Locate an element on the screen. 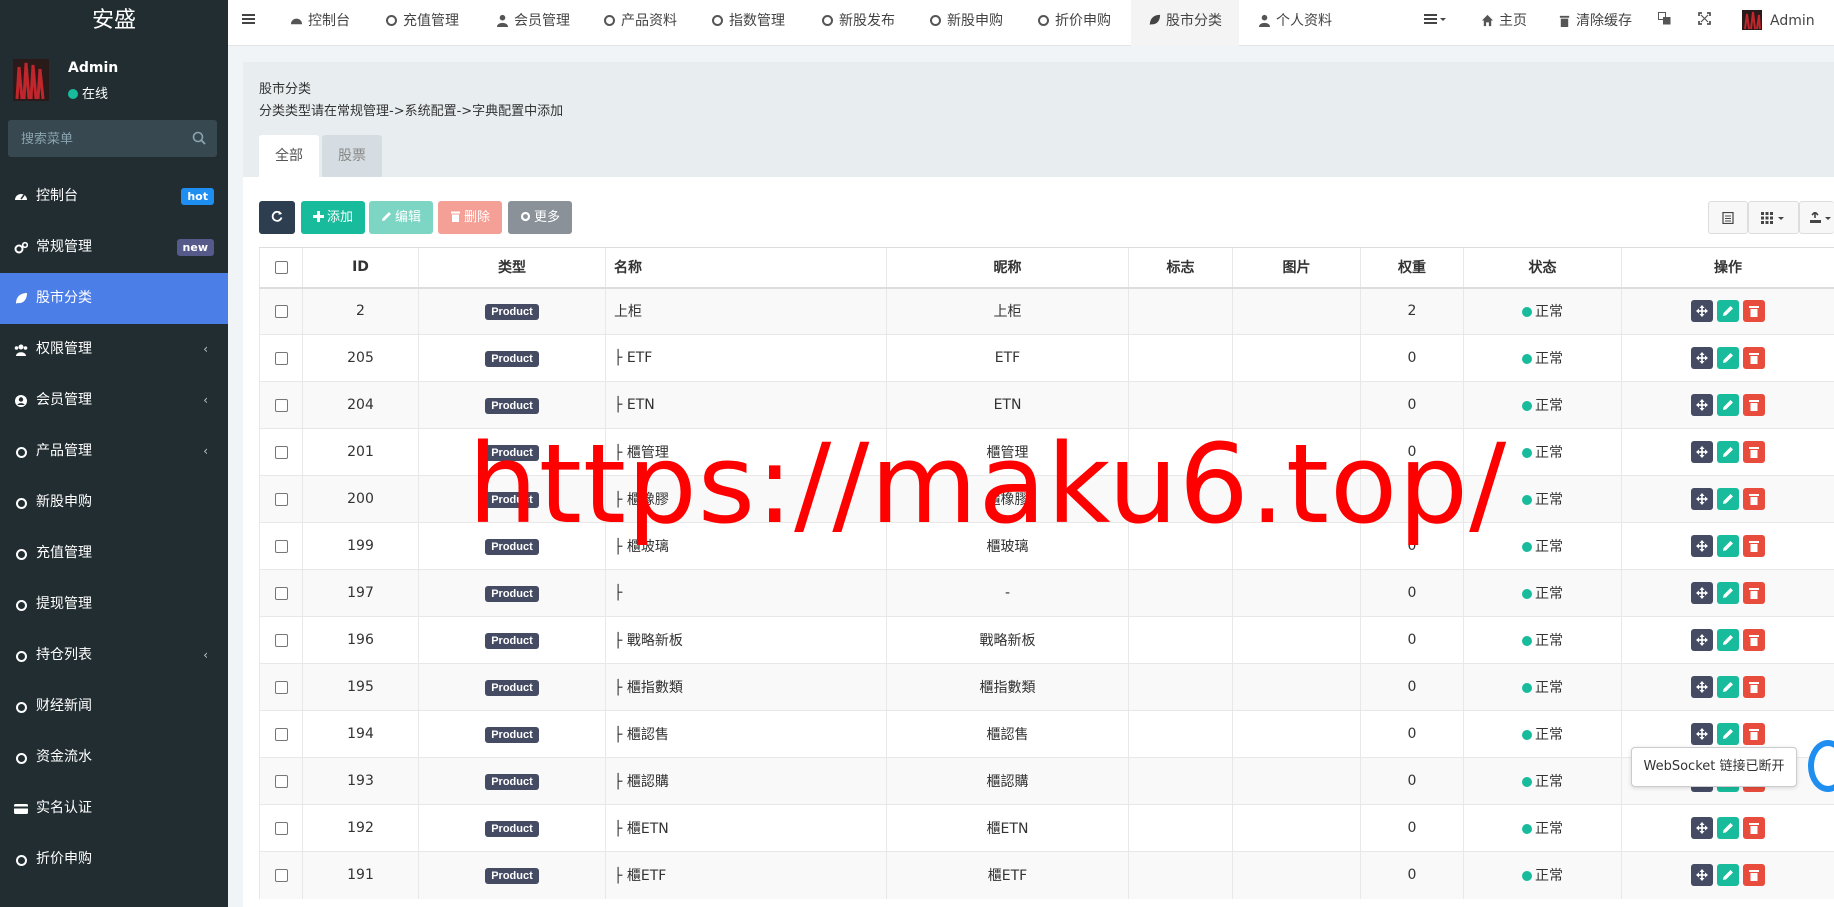 This screenshot has height=907, width=1834. header-type: 类型 is located at coordinates (512, 268).